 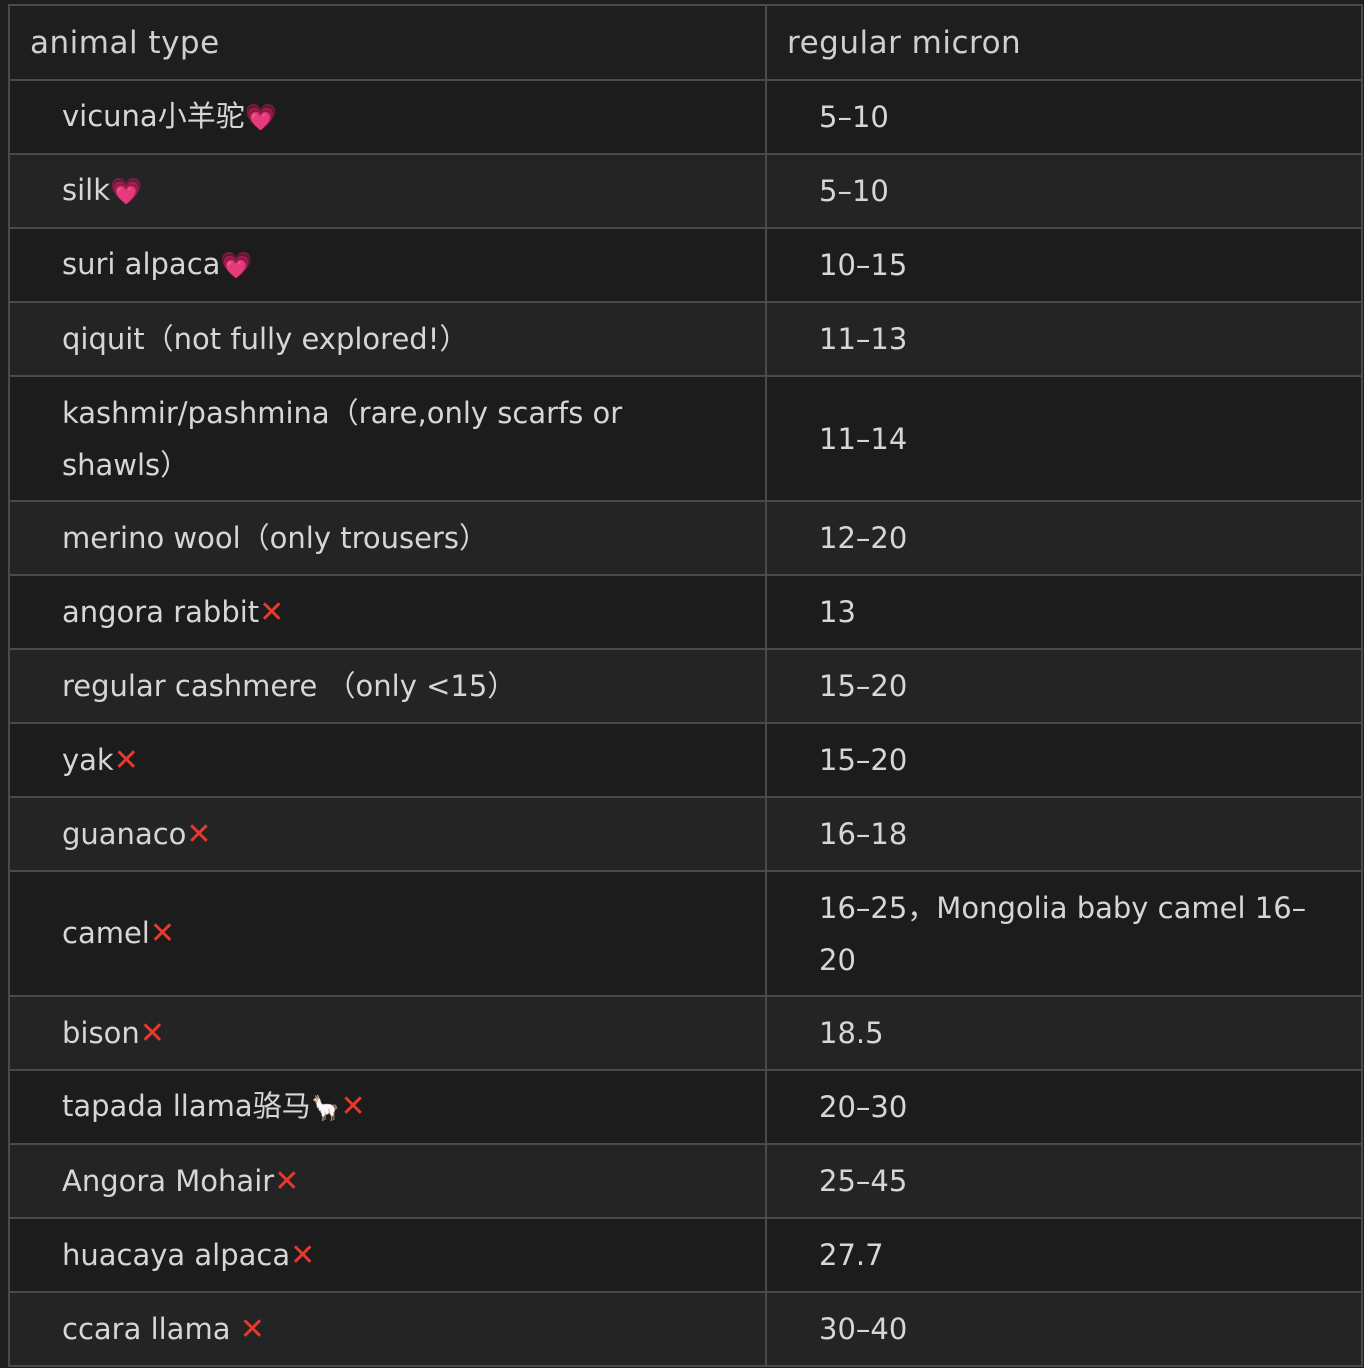 I want to click on animal-name: angora rabbit, so click(x=161, y=611).